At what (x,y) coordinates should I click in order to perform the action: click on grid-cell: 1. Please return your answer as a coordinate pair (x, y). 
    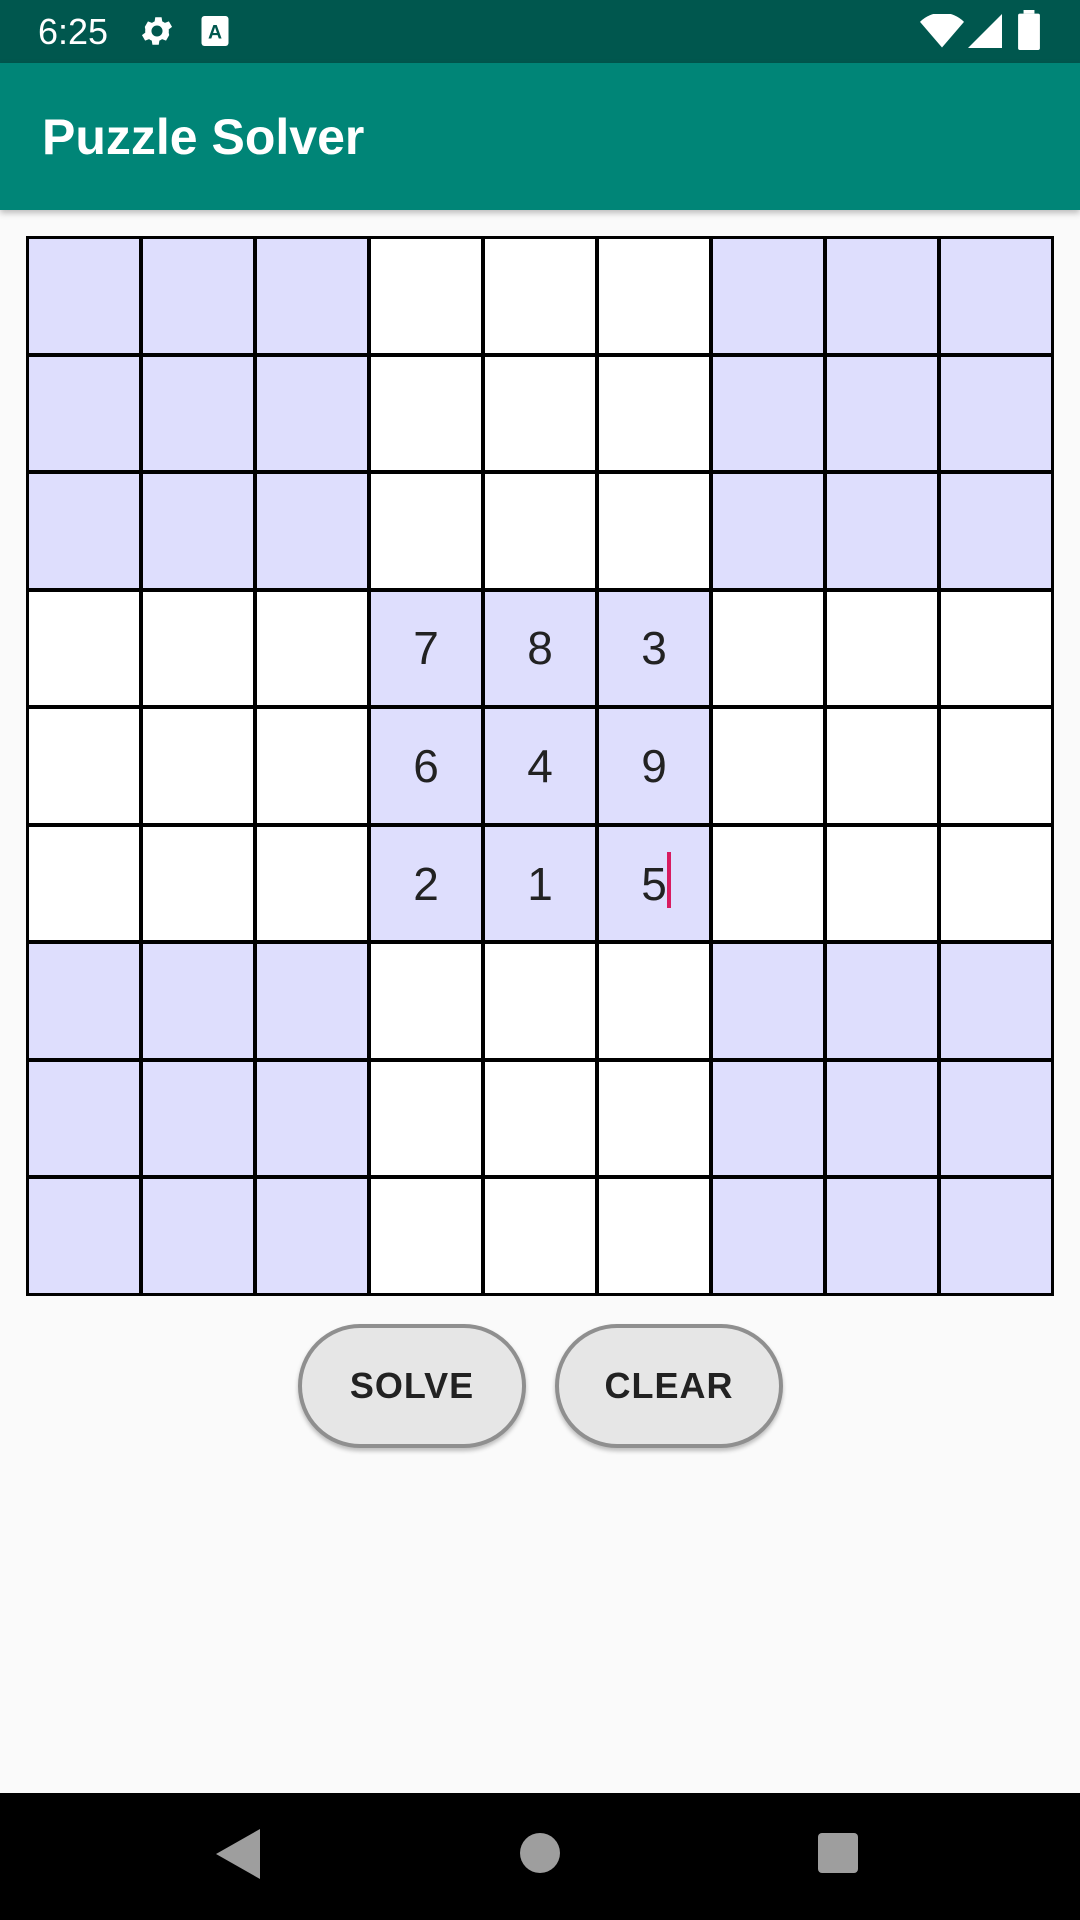
    Looking at the image, I should click on (540, 883).